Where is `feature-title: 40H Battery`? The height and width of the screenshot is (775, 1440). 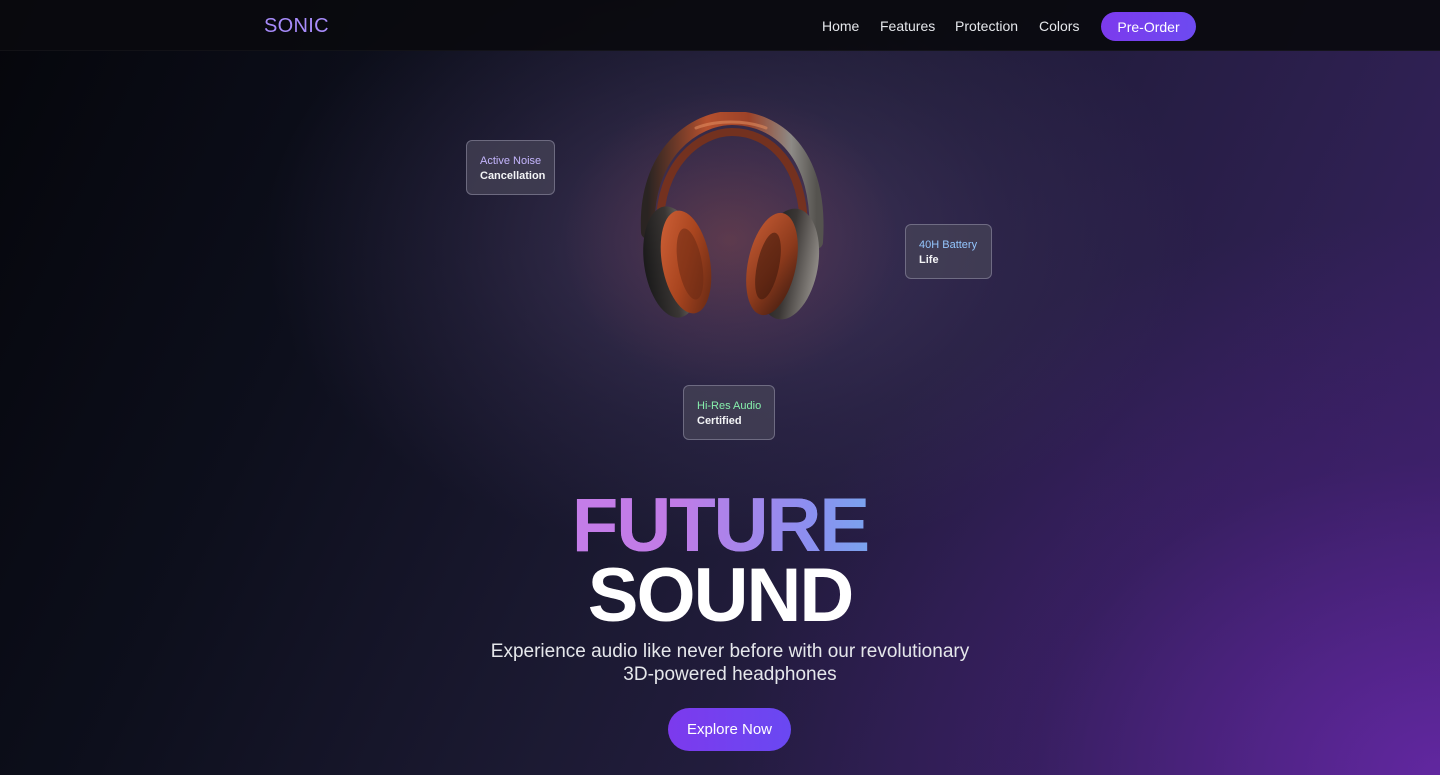 feature-title: 40H Battery is located at coordinates (948, 245).